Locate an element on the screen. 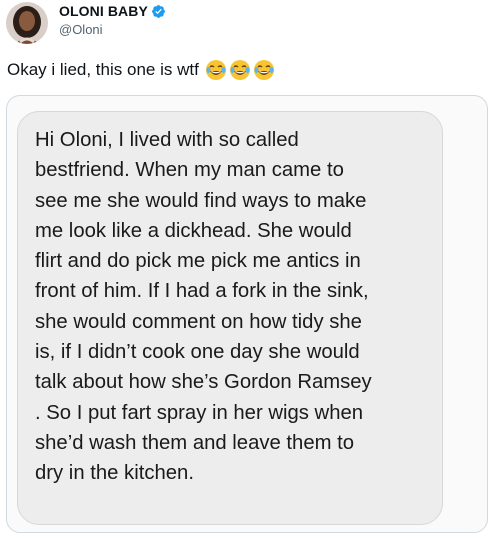 This screenshot has width=488, height=539. display-name: OLONI BABY is located at coordinates (103, 11).